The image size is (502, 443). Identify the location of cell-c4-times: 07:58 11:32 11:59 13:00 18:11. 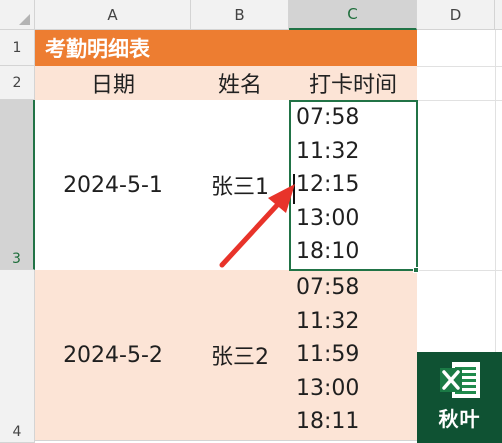
(353, 355).